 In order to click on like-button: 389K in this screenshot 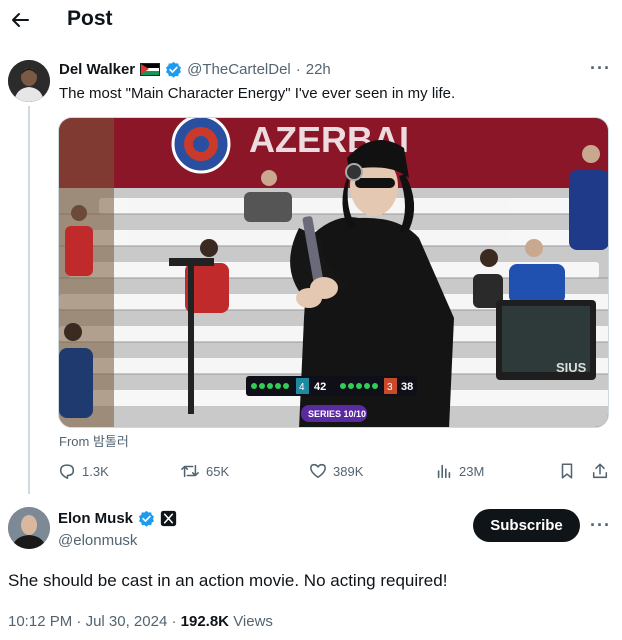, I will do `click(336, 471)`.